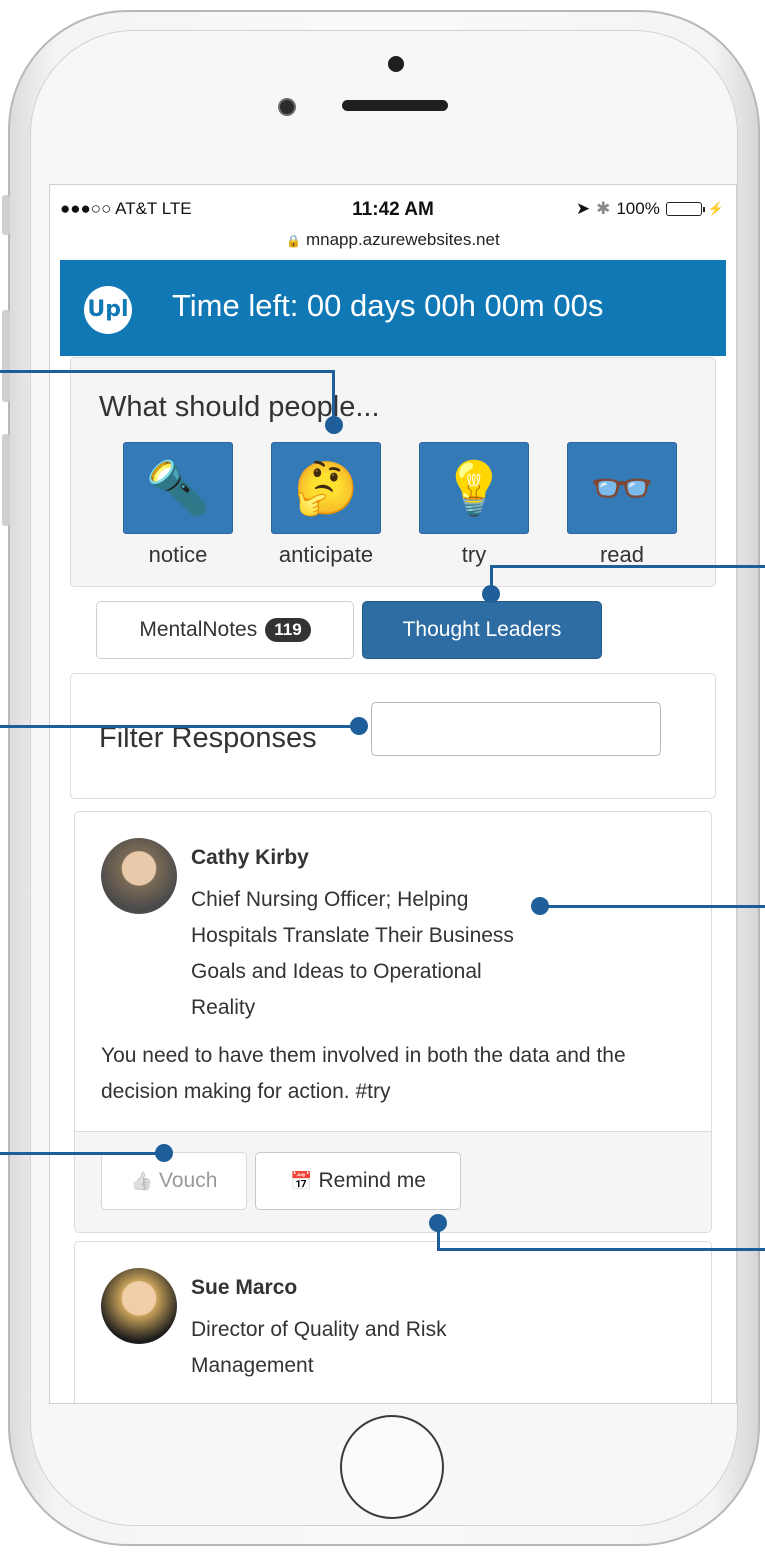  I want to click on filter-panel: Filter Responses, so click(393, 736).